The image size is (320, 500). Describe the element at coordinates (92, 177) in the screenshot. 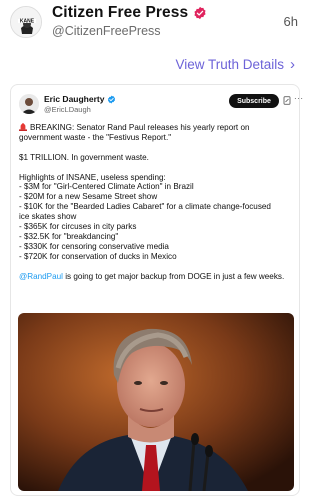

I see `post-line-4: Highlights of INSANE, useless spending:` at that location.